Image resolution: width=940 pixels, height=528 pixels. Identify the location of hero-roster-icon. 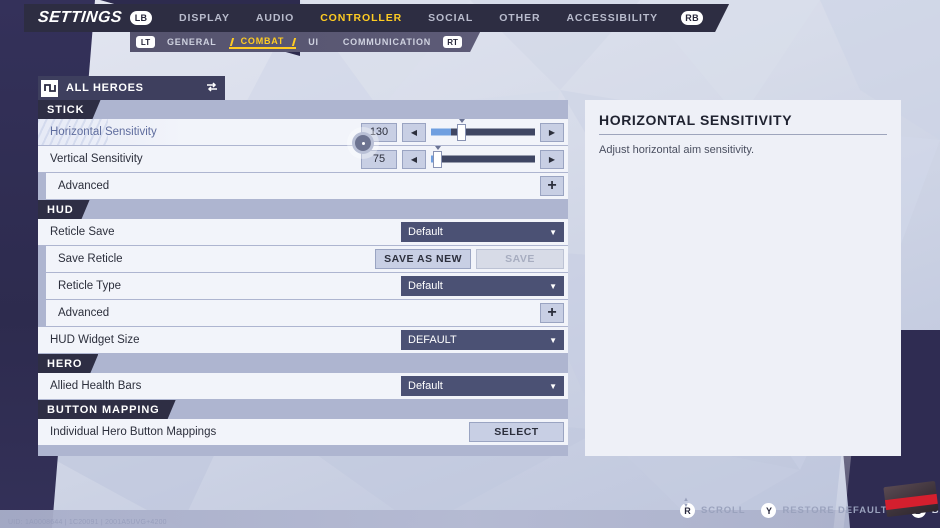
(49, 88).